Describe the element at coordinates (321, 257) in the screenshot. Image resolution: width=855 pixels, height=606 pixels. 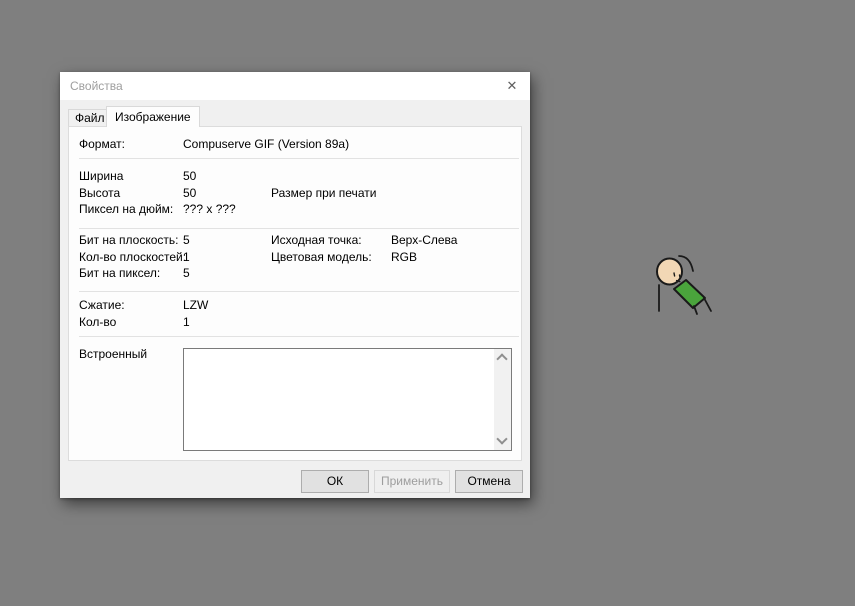
I see `color-model-label: Цветовая модель:` at that location.